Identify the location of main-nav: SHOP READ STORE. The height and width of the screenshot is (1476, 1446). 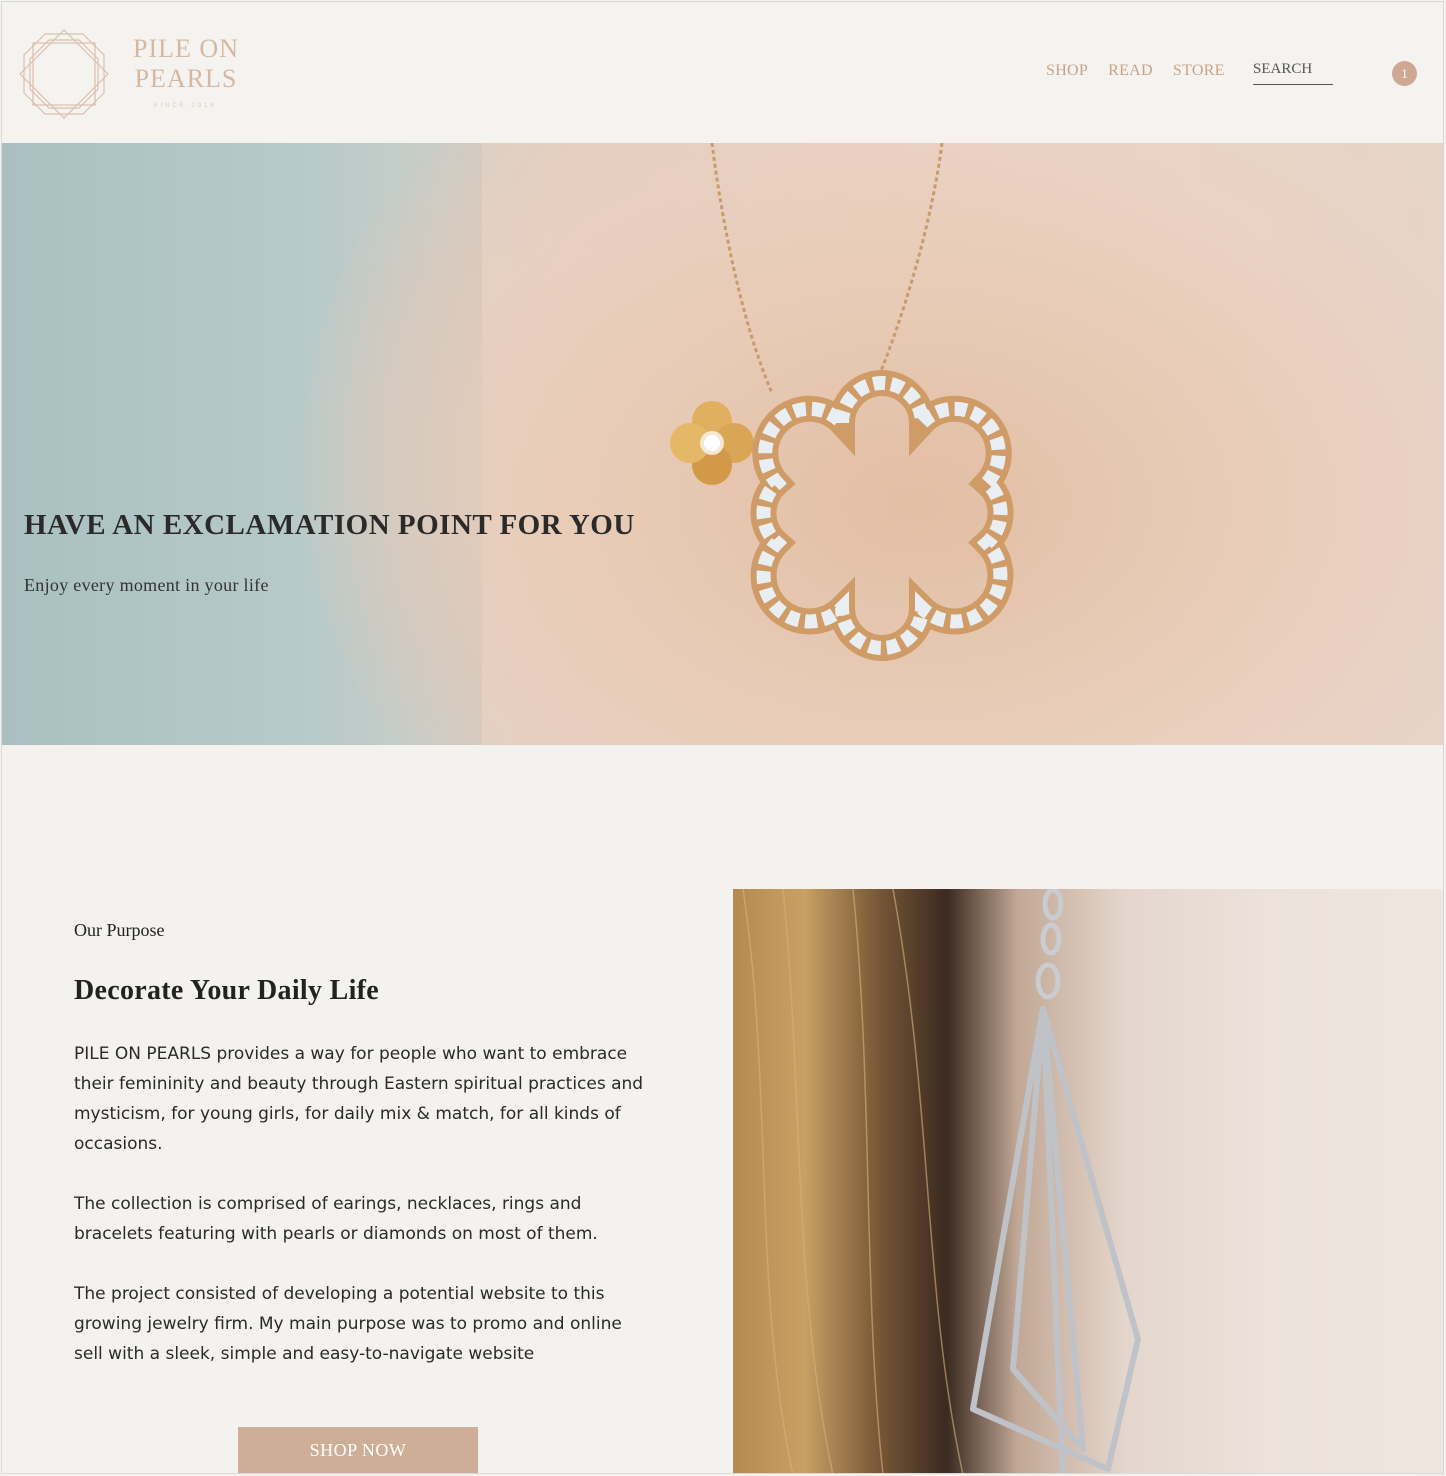
(1135, 71).